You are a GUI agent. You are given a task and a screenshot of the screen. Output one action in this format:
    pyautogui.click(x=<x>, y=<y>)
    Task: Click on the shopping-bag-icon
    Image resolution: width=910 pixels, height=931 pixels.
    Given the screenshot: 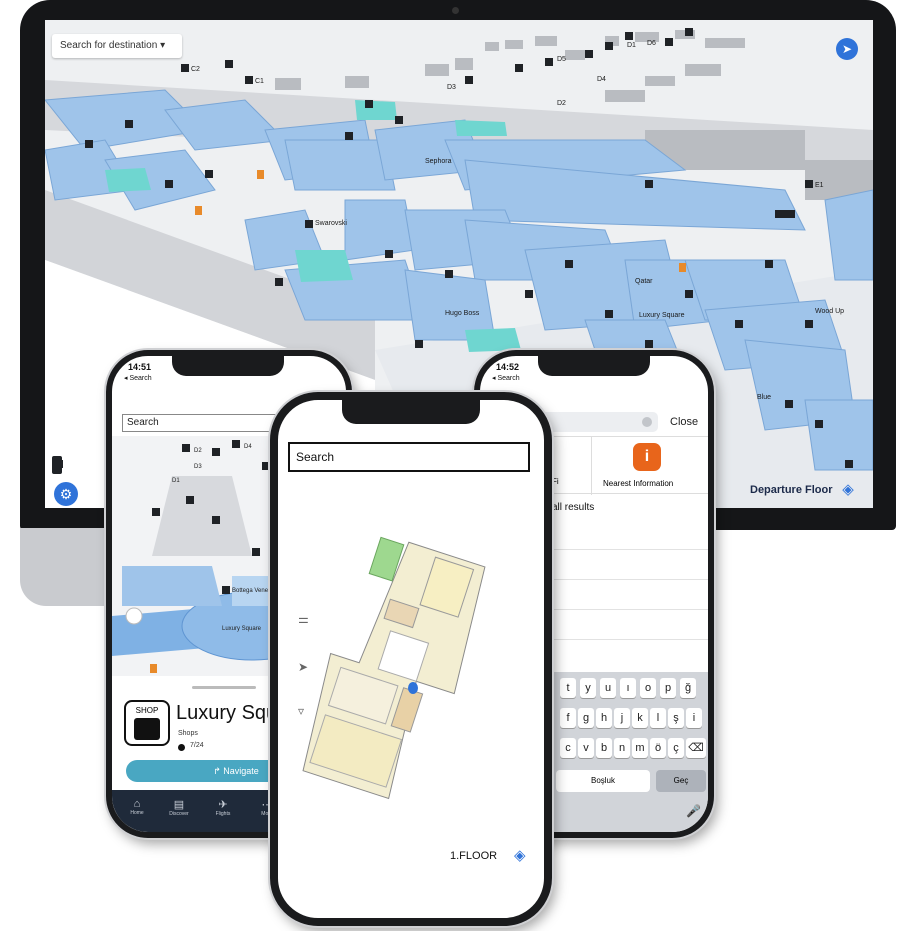 What is the action you would take?
    pyautogui.click(x=147, y=729)
    